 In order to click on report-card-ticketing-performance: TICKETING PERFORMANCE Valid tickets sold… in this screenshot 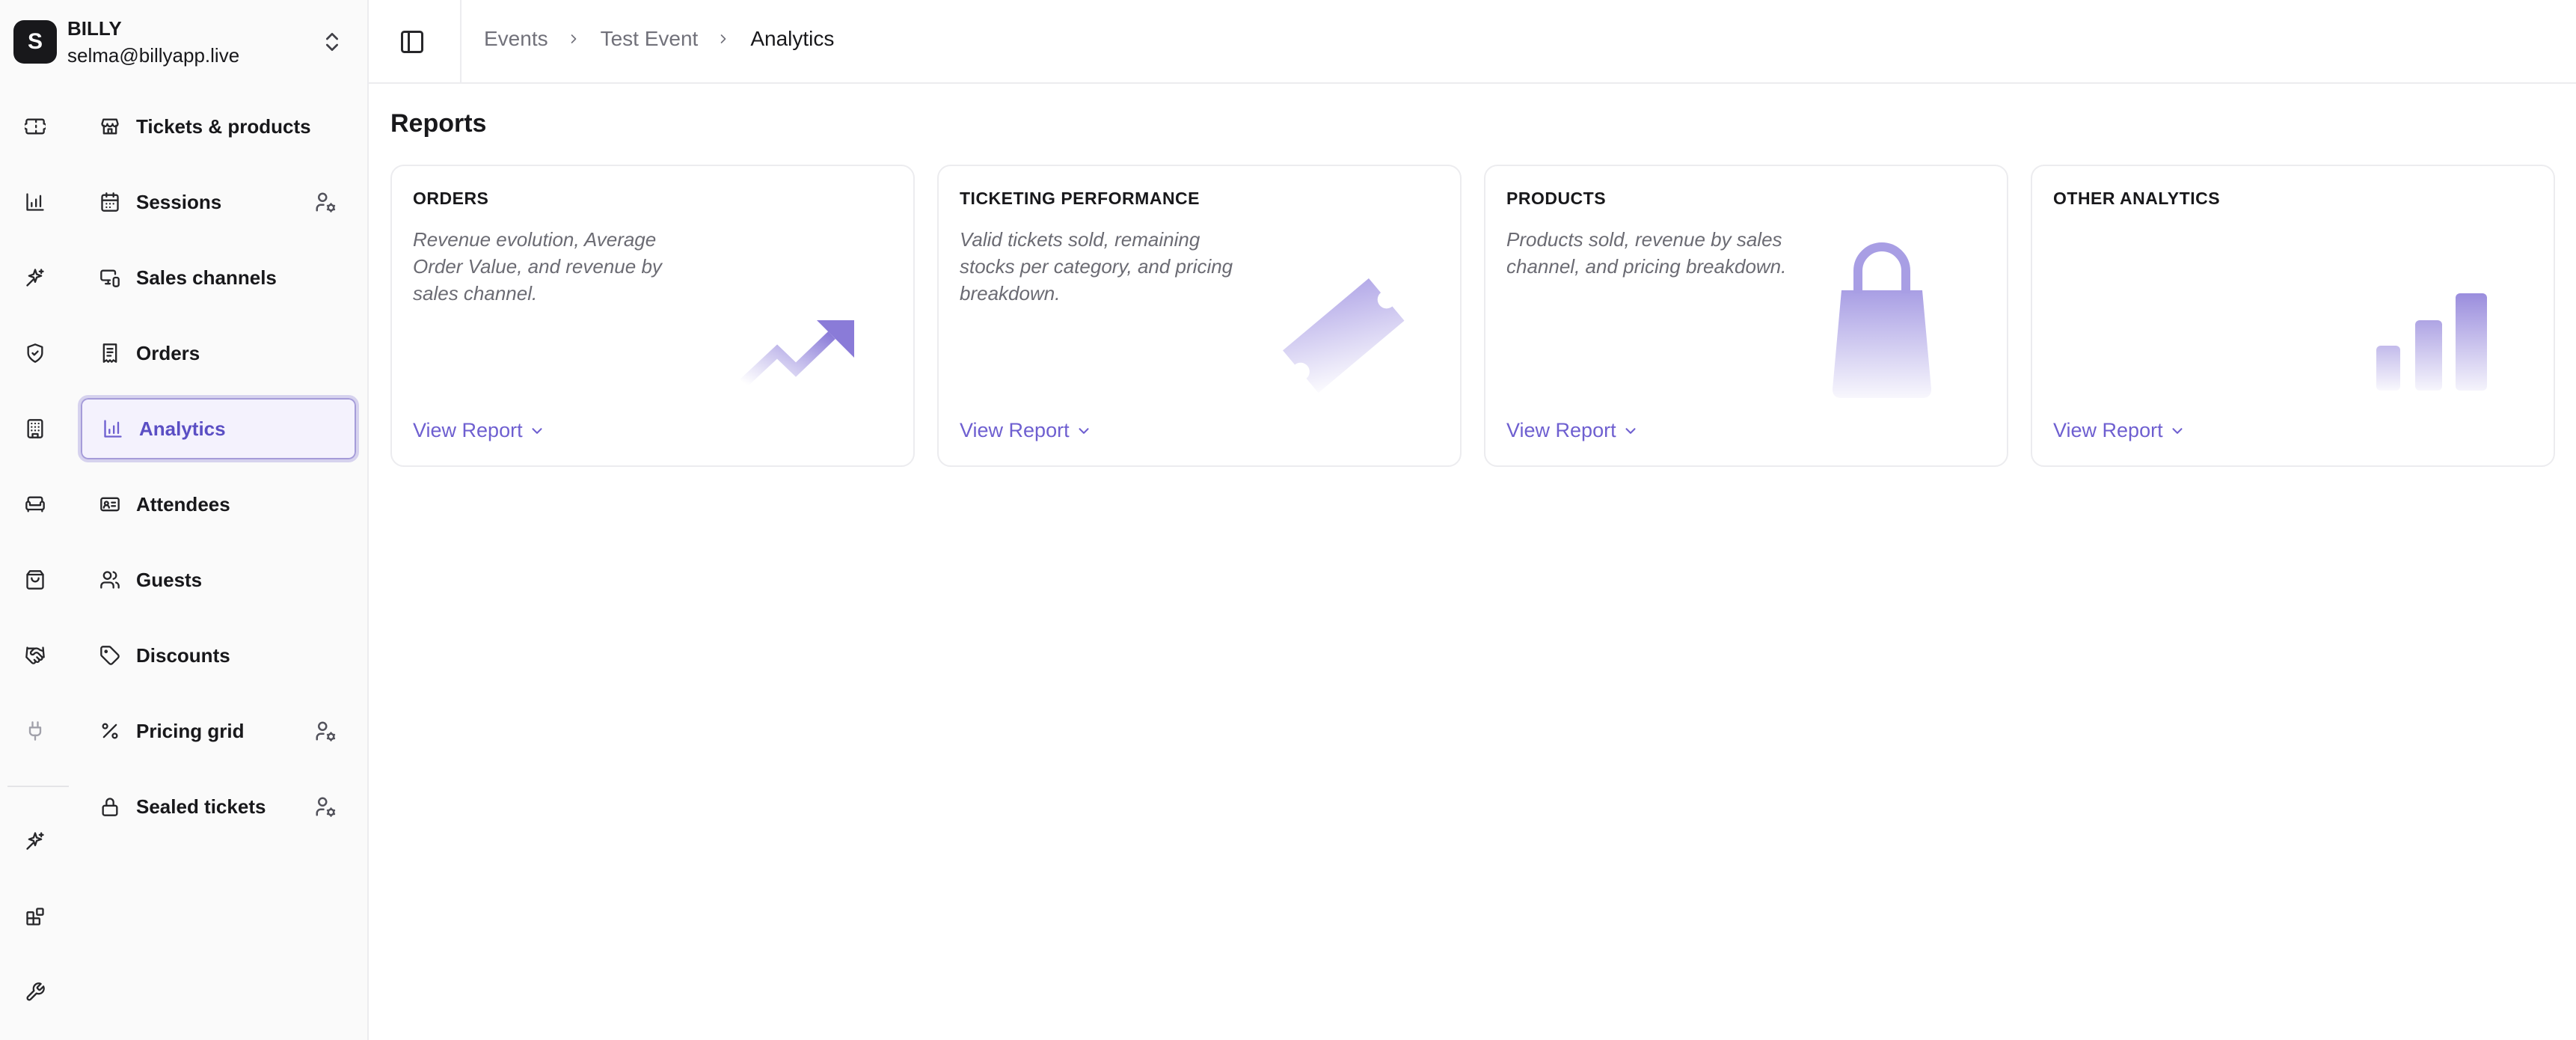, I will do `click(1199, 316)`.